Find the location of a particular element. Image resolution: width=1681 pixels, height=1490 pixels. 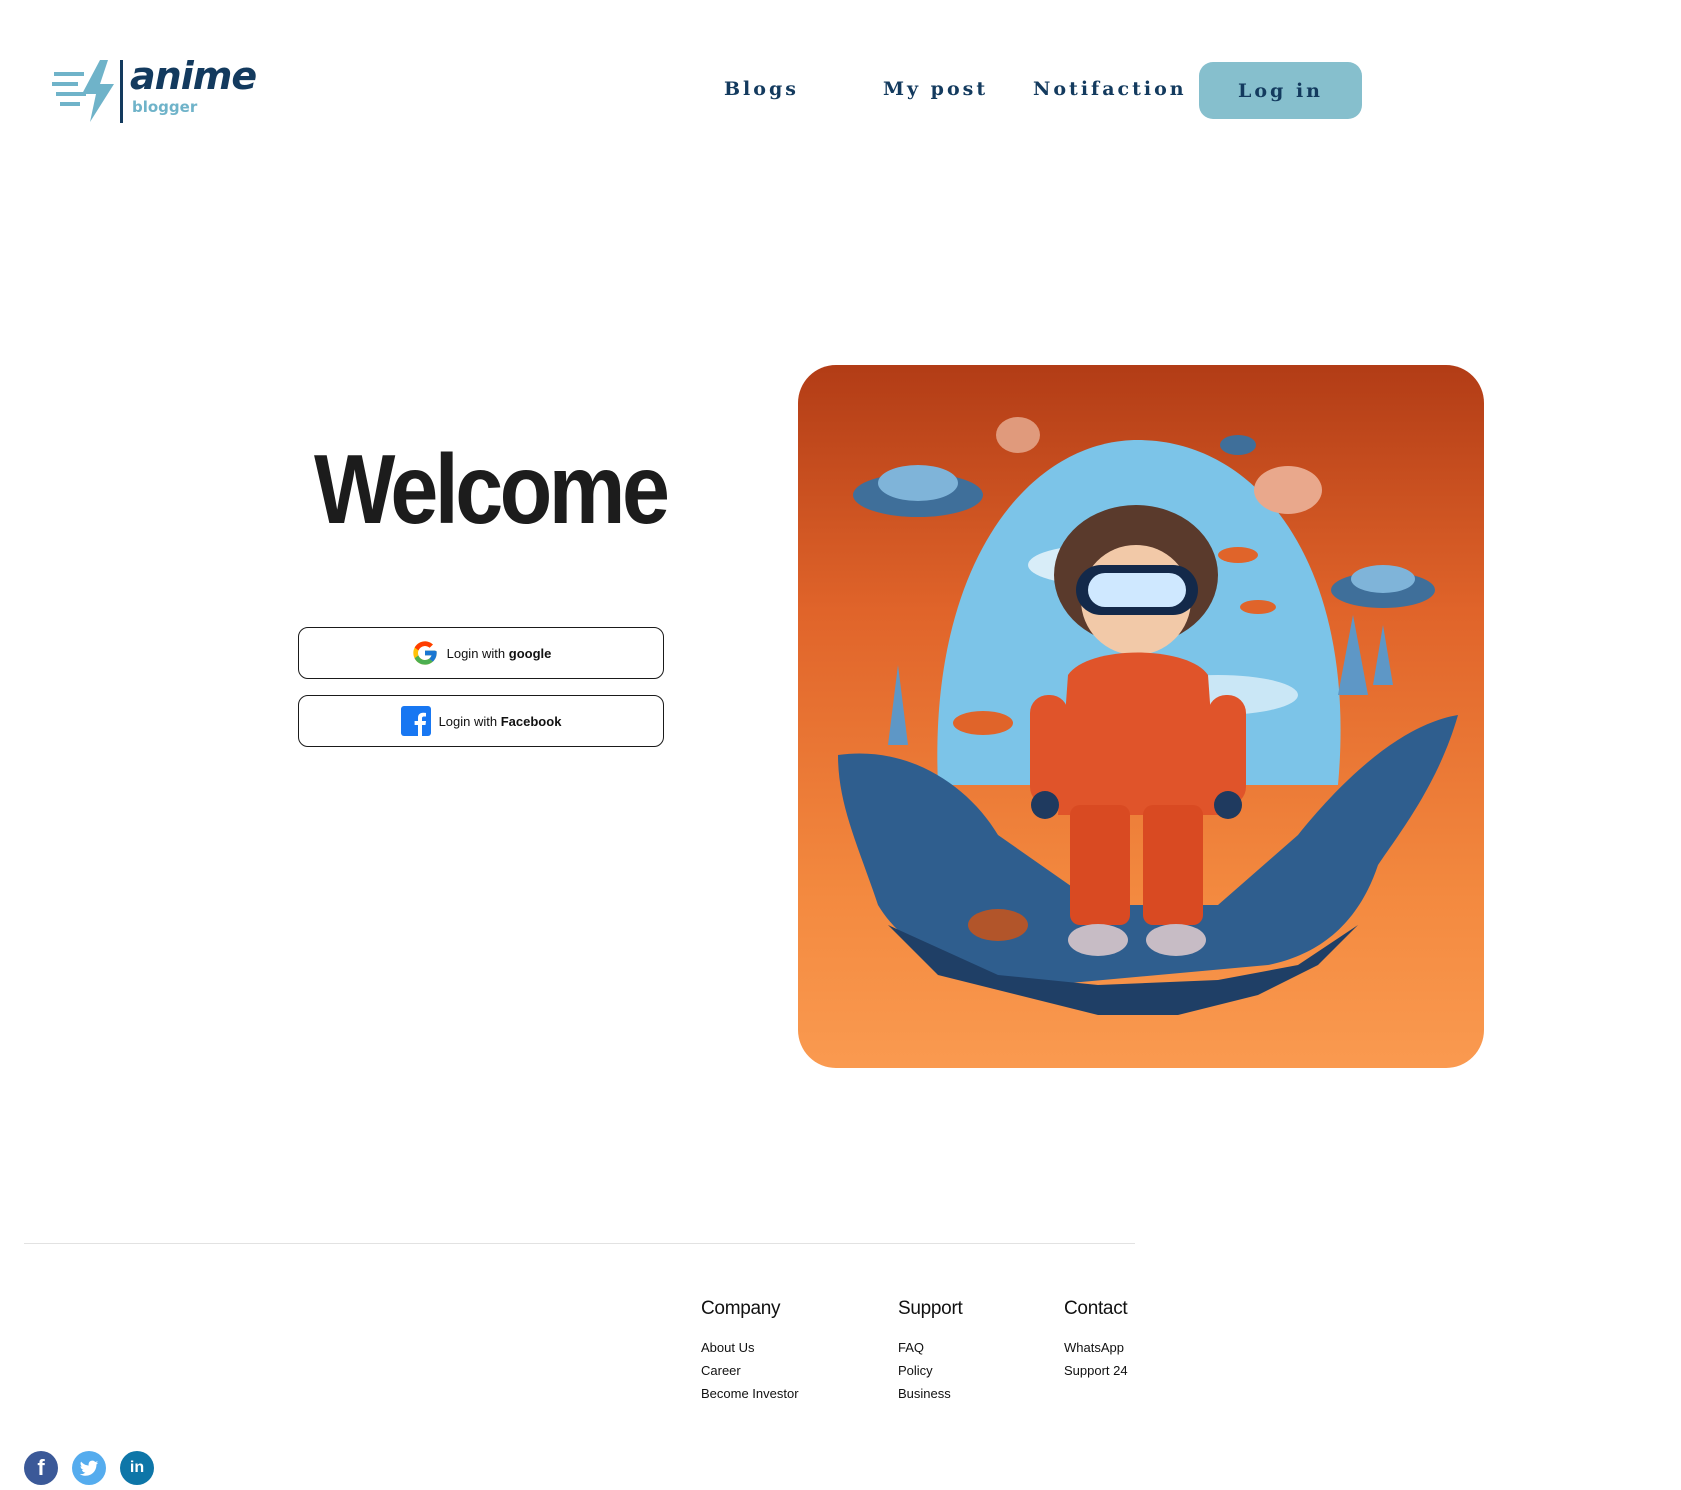

footer-link-business: Business is located at coordinates (930, 1393).